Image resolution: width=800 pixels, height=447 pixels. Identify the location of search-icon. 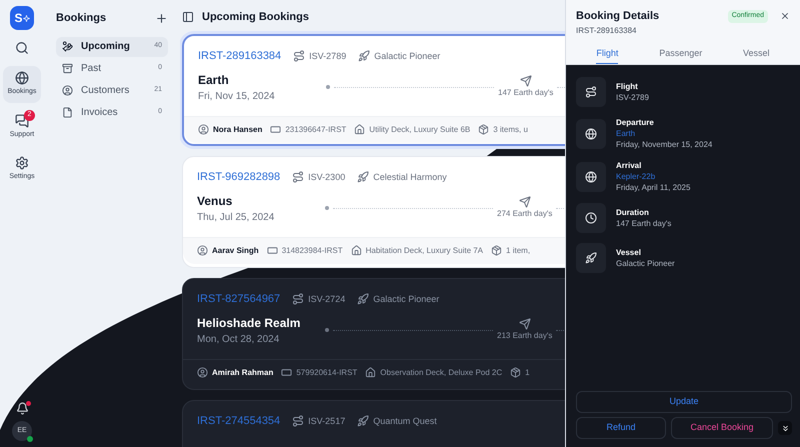
(22, 48).